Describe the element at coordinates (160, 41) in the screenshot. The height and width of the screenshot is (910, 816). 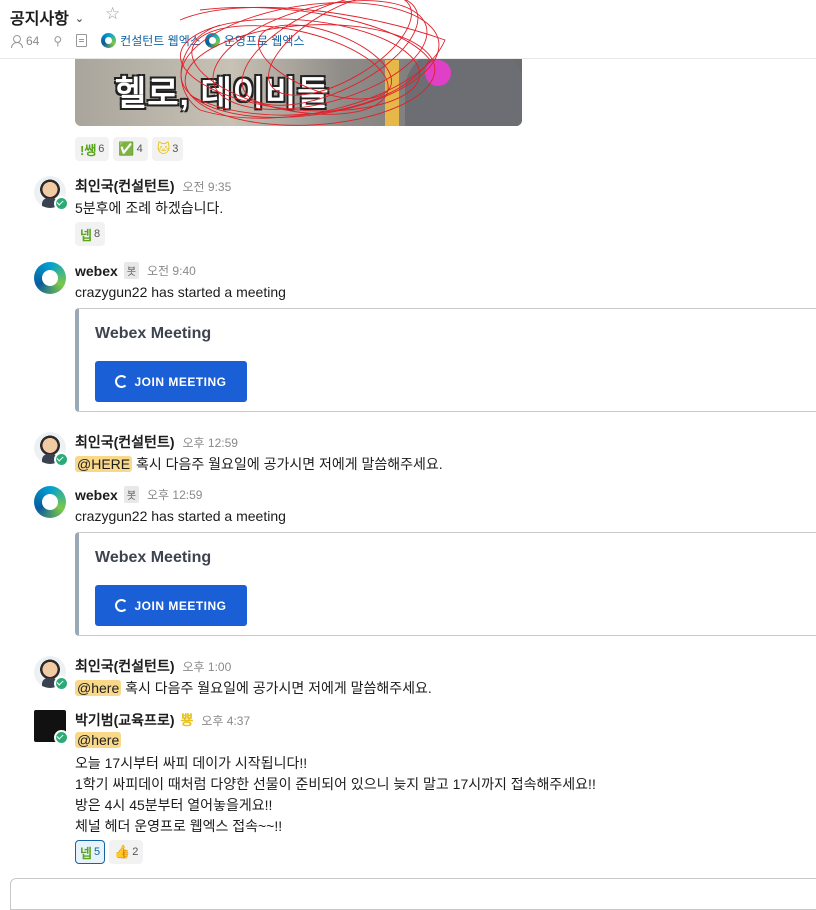
I see `bookmark-label: 컨설턴트 웹엑스` at that location.